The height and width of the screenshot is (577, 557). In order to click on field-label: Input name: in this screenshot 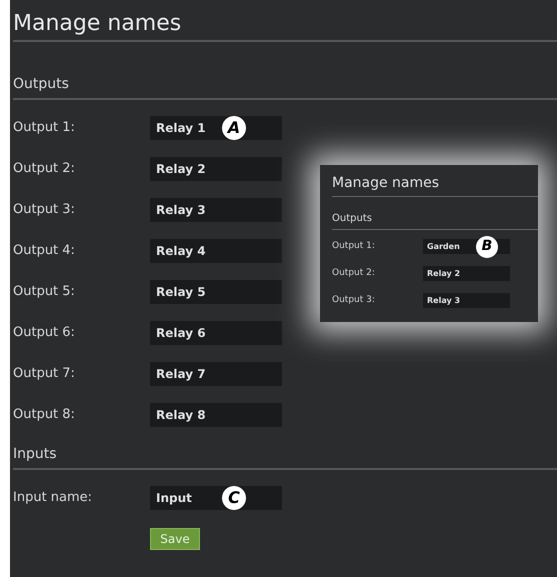, I will do `click(53, 498)`.